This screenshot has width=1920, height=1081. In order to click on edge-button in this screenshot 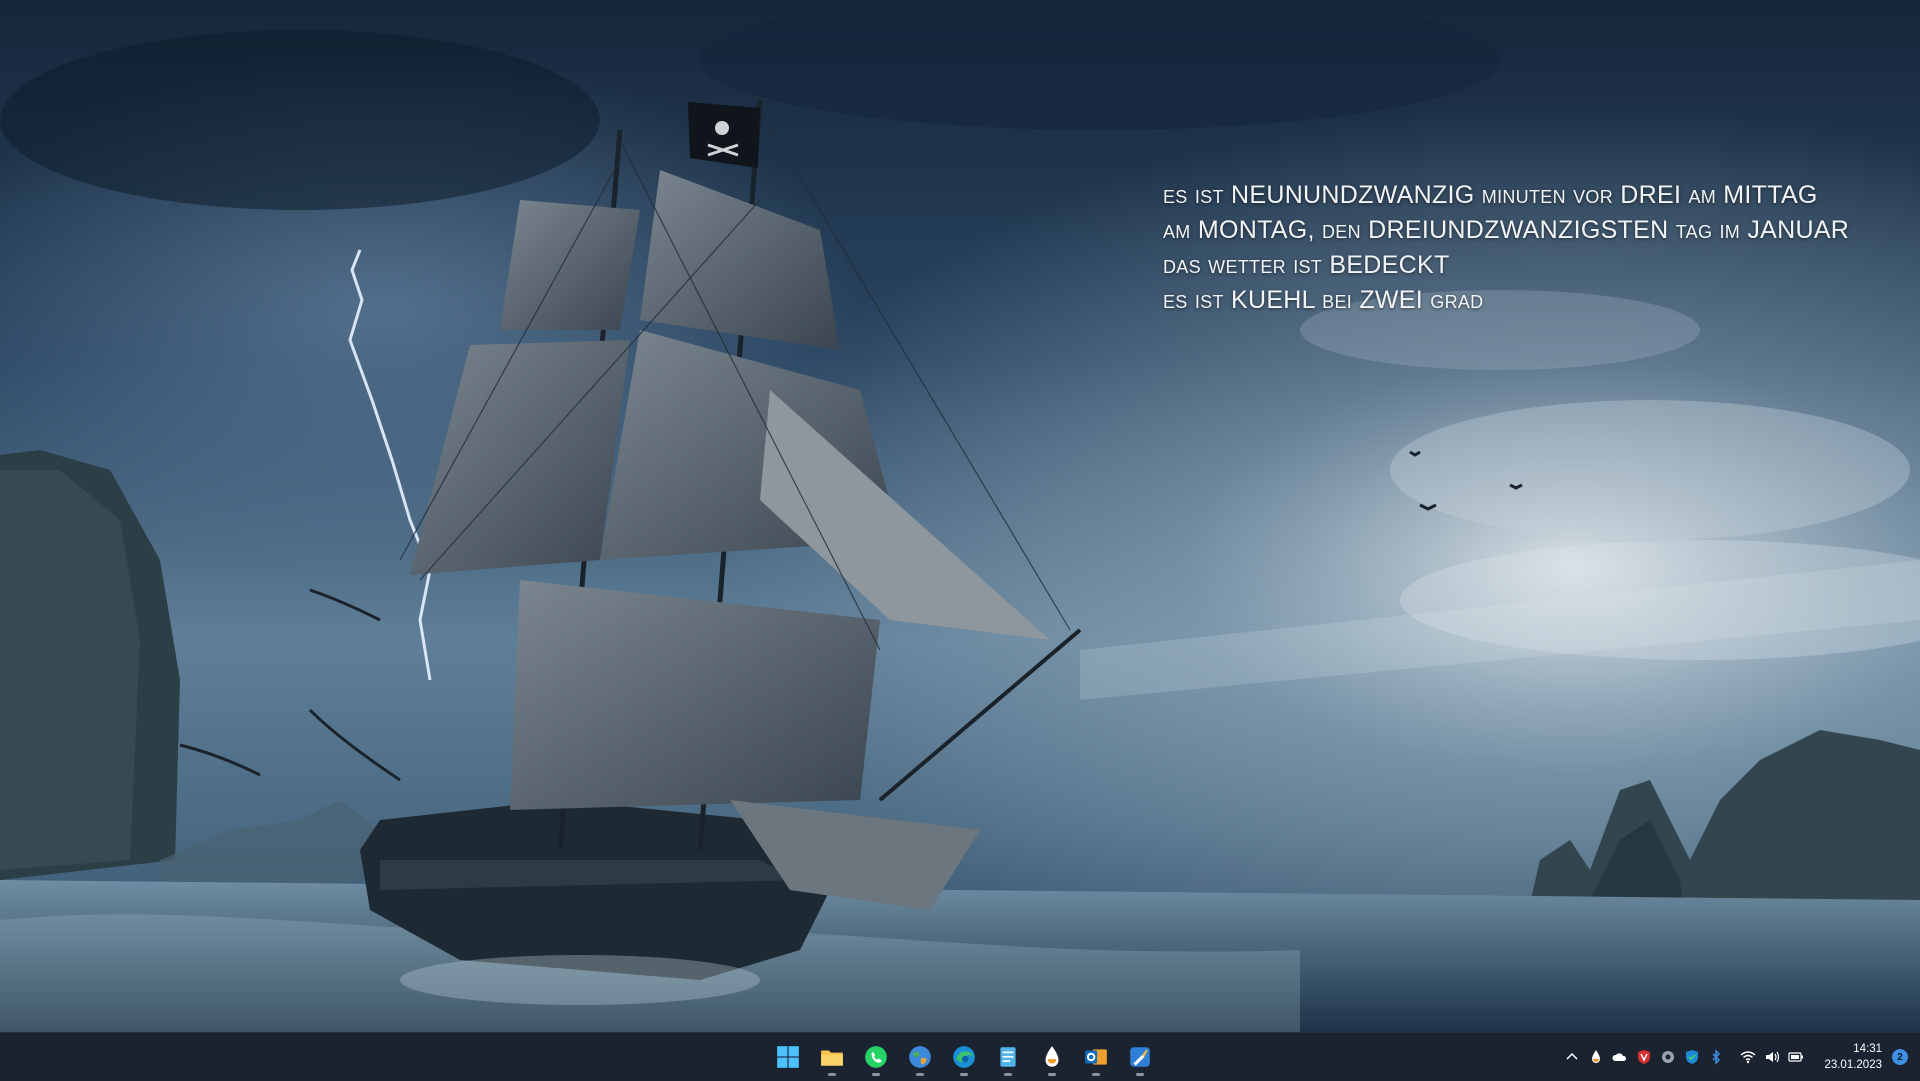, I will do `click(964, 1057)`.